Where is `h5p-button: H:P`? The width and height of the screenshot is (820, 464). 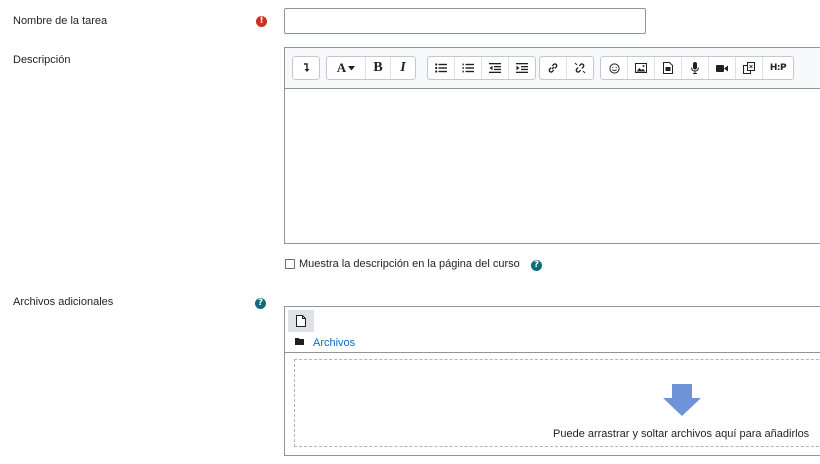 h5p-button: H:P is located at coordinates (778, 68).